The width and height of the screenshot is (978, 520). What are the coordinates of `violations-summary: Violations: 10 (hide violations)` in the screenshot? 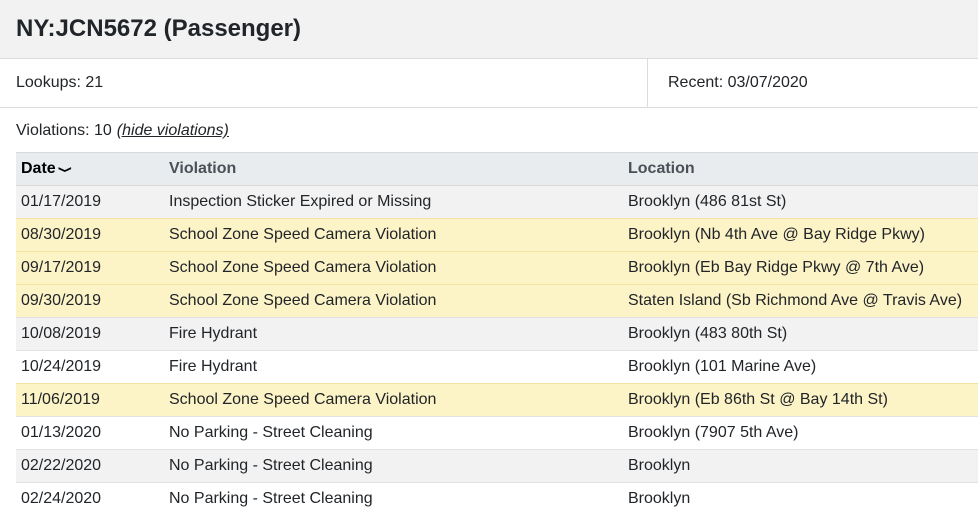 It's located at (489, 130).